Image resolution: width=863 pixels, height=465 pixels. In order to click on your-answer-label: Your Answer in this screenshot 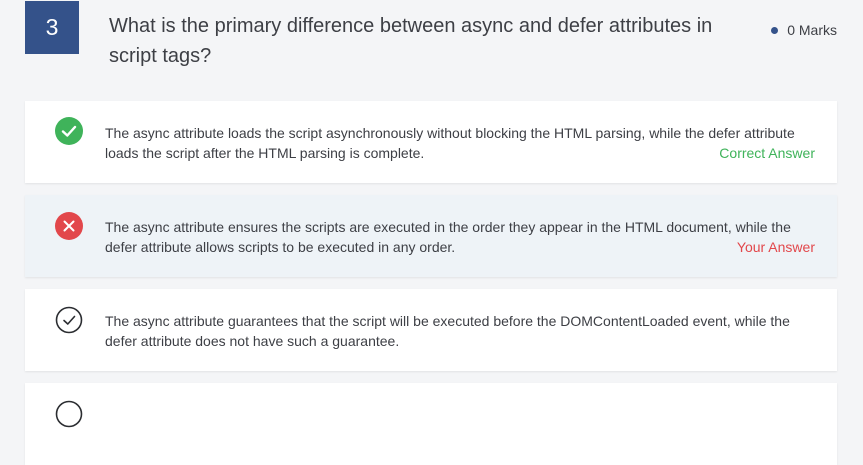, I will do `click(775, 247)`.